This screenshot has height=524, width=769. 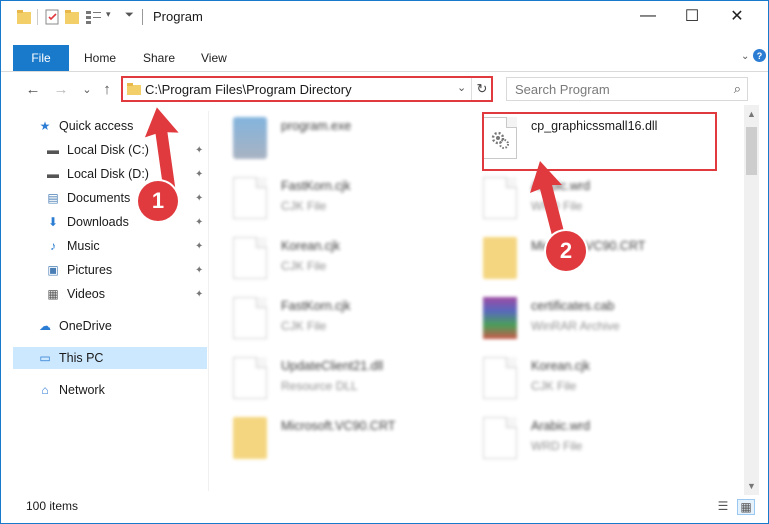 What do you see at coordinates (85, 326) in the screenshot?
I see `sidebar-item-label: OneDrive` at bounding box center [85, 326].